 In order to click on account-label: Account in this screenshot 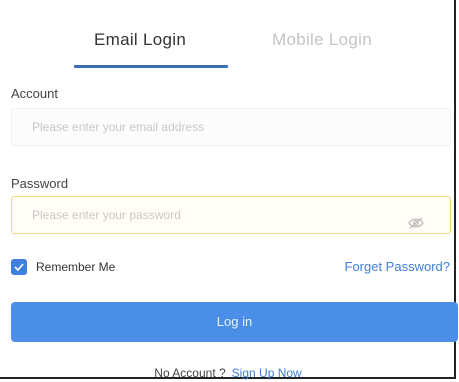, I will do `click(34, 93)`.